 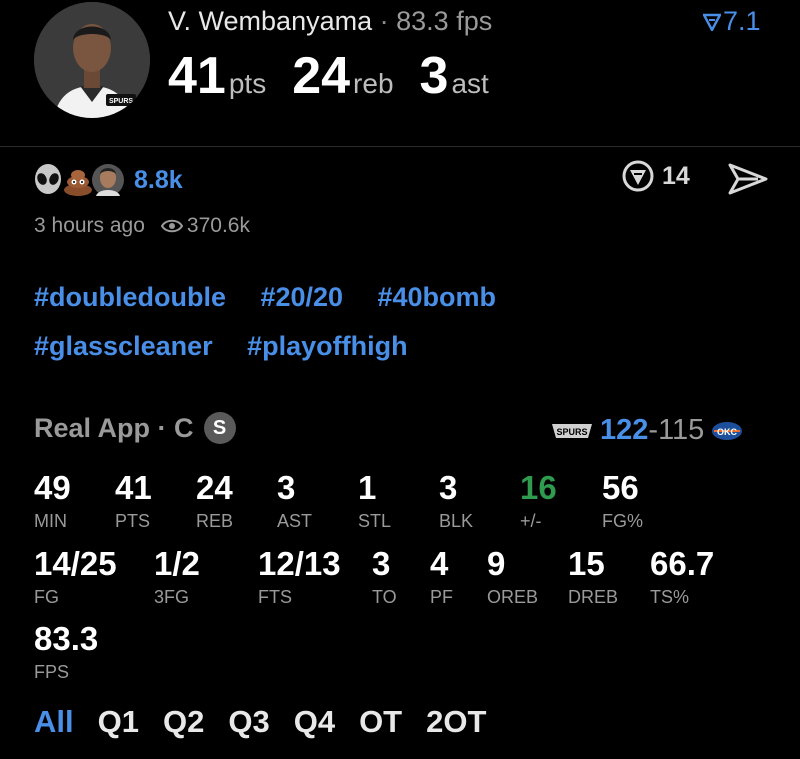 What do you see at coordinates (620, 487) in the screenshot?
I see `stat-value: 56` at bounding box center [620, 487].